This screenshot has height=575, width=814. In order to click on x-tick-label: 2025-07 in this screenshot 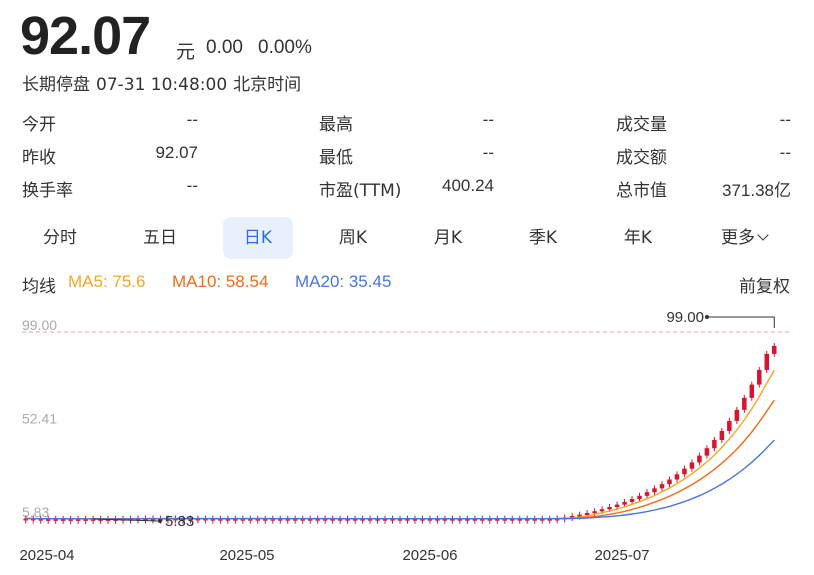, I will do `click(621, 555)`.